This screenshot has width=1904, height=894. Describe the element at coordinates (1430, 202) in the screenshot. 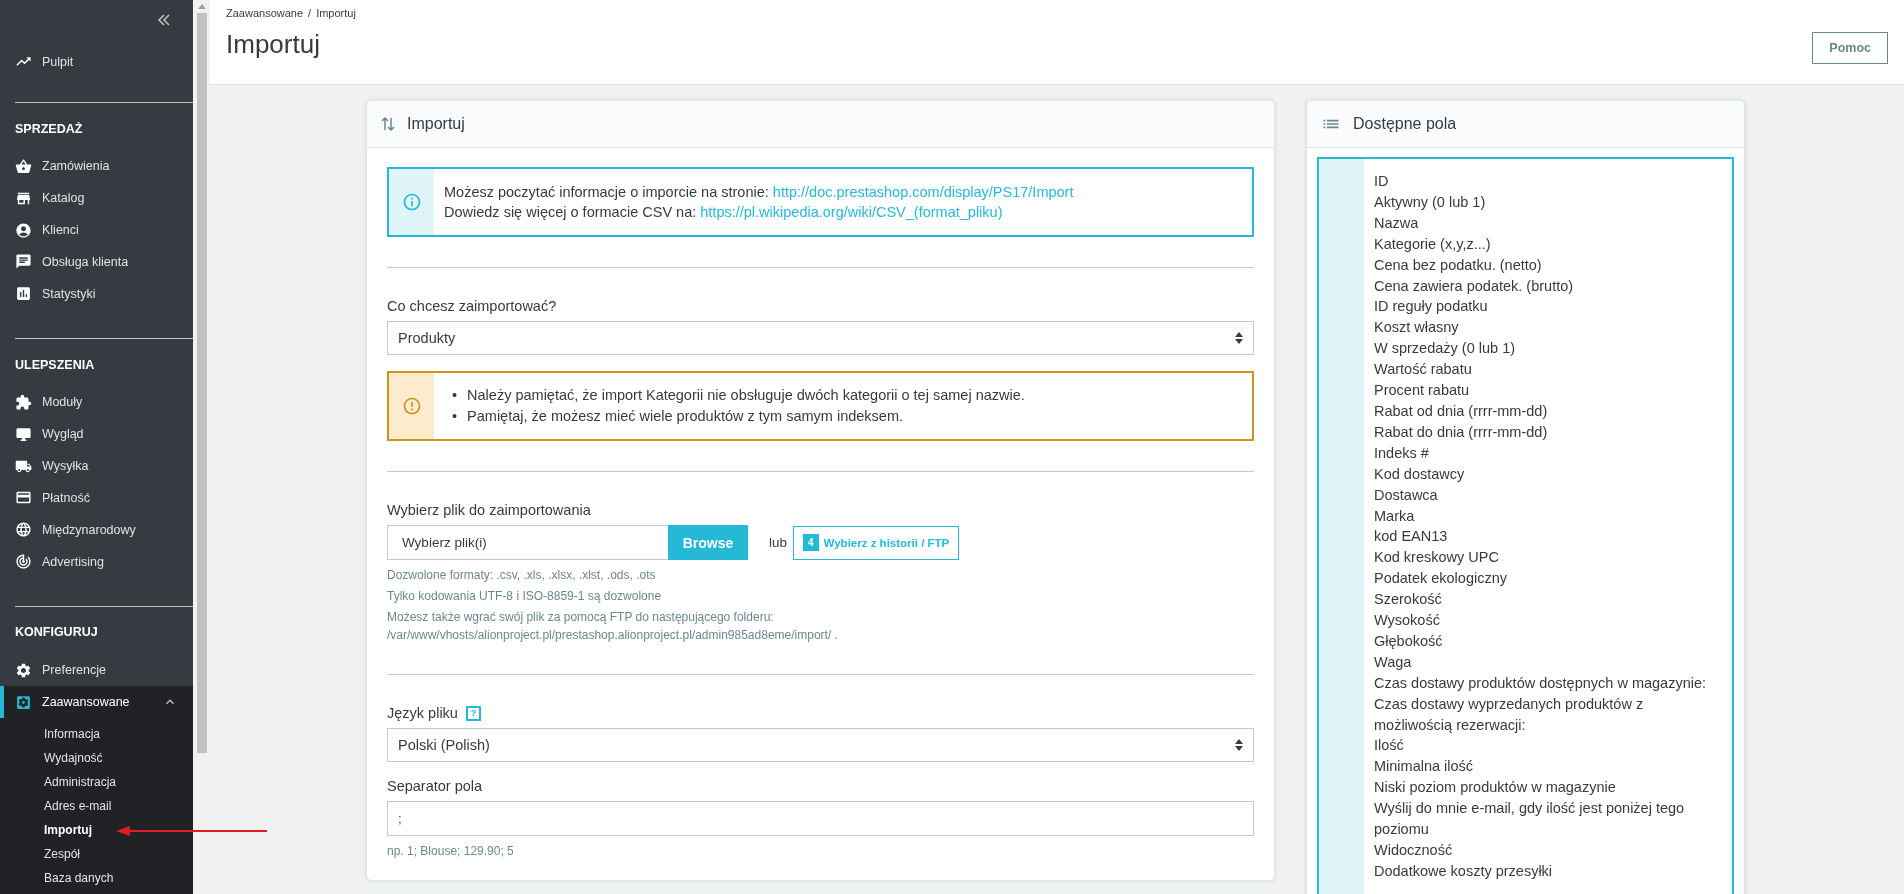

I see `field-name: Aktywny (0 lub 1)` at that location.